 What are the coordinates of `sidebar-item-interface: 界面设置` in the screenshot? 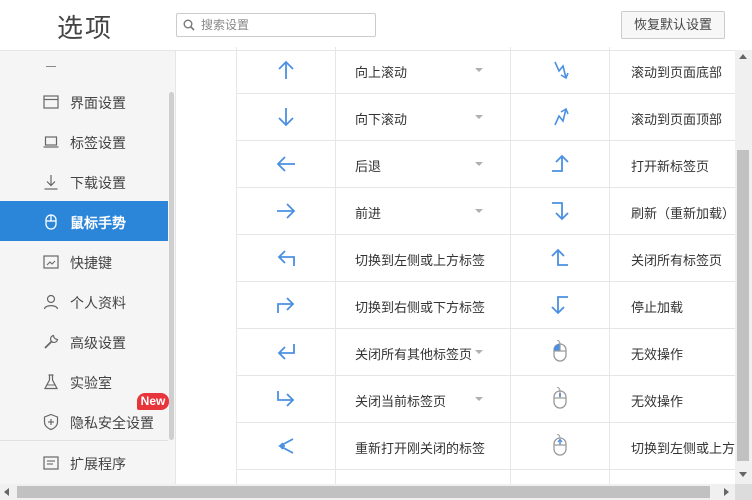 It's located at (84, 101).